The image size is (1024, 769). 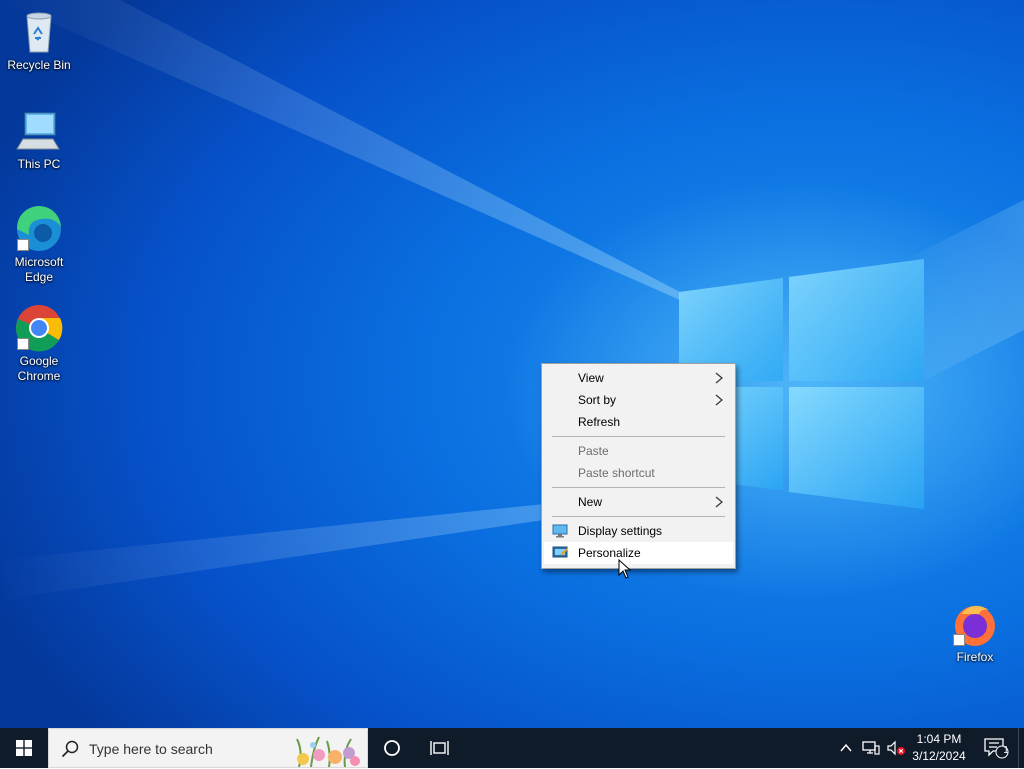 I want to click on display-settings-icon, so click(x=560, y=531).